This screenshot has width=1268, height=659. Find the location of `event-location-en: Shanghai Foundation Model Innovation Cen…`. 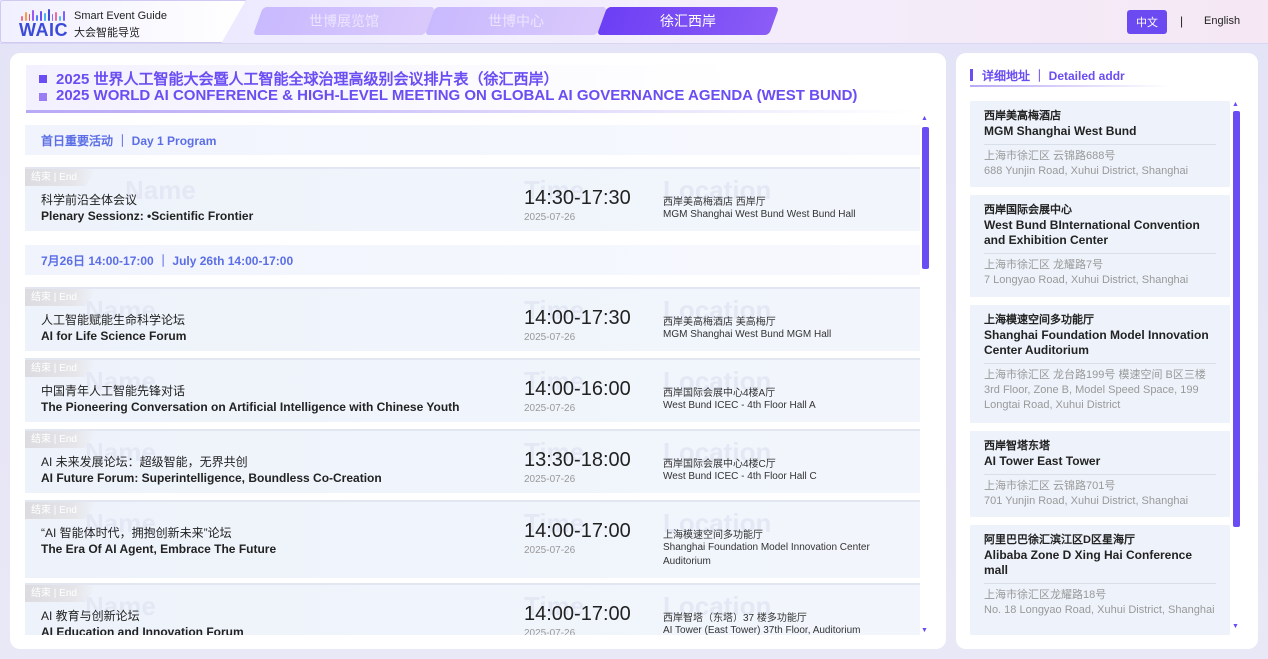

event-location-en: Shanghai Foundation Model Innovation Cen… is located at coordinates (766, 554).